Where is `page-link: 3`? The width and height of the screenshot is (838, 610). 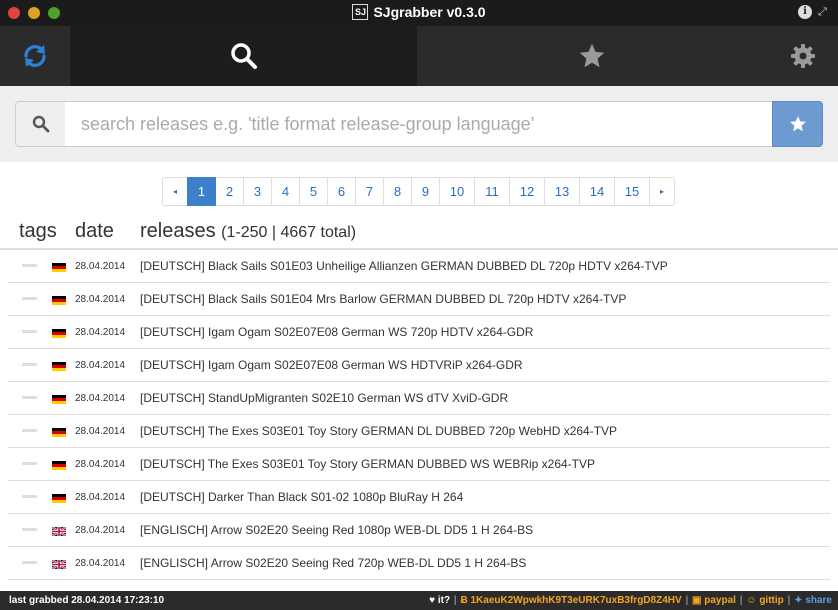 page-link: 3 is located at coordinates (257, 191).